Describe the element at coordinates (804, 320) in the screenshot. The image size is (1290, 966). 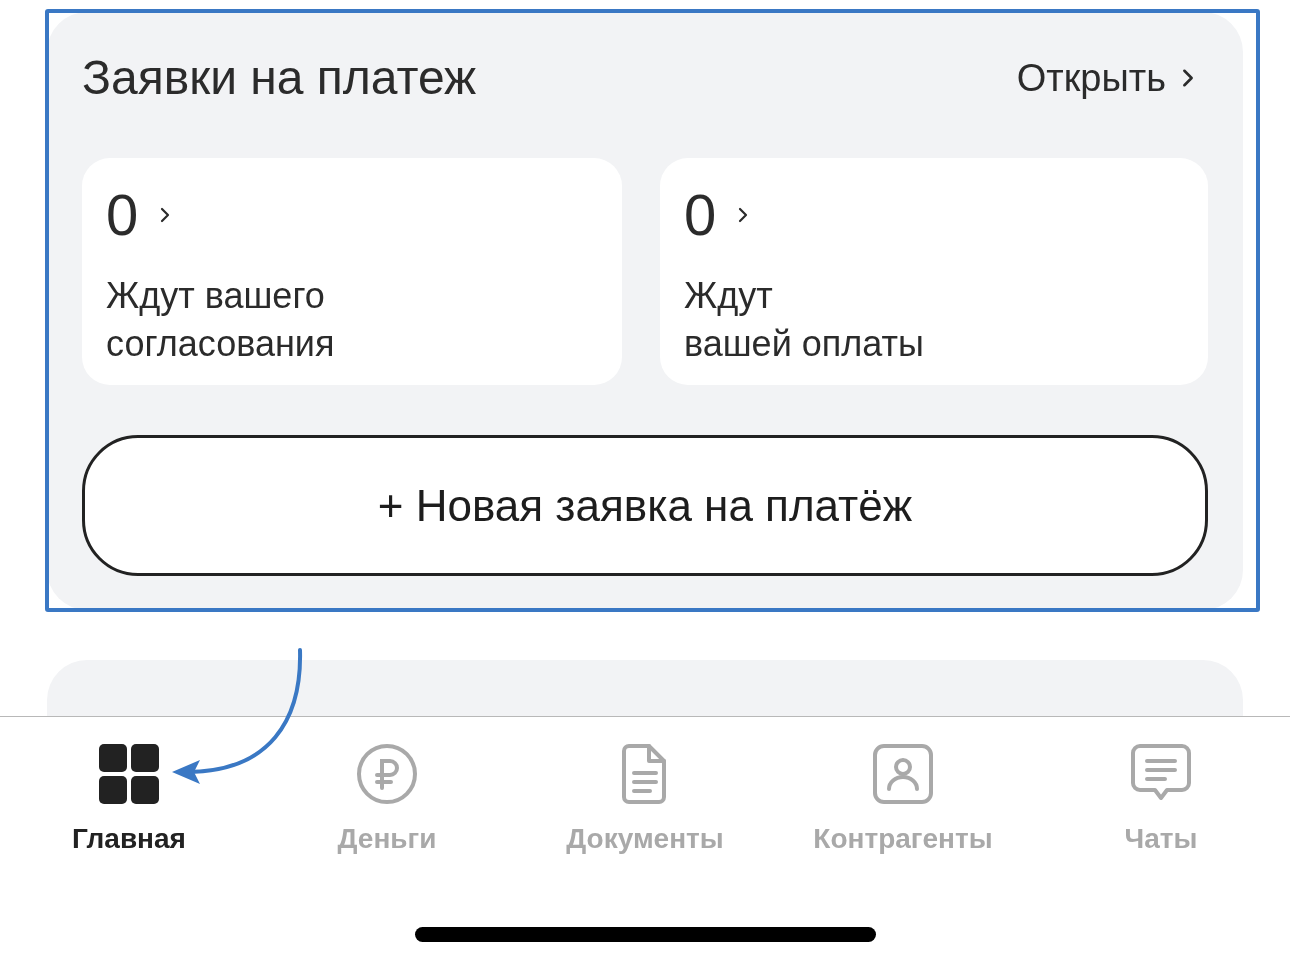
I see `counter-label: Ждут вашей оплаты` at that location.